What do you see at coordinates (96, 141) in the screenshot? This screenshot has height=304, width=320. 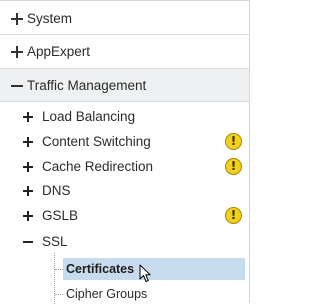 I see `tree-item-label: Content Switching` at bounding box center [96, 141].